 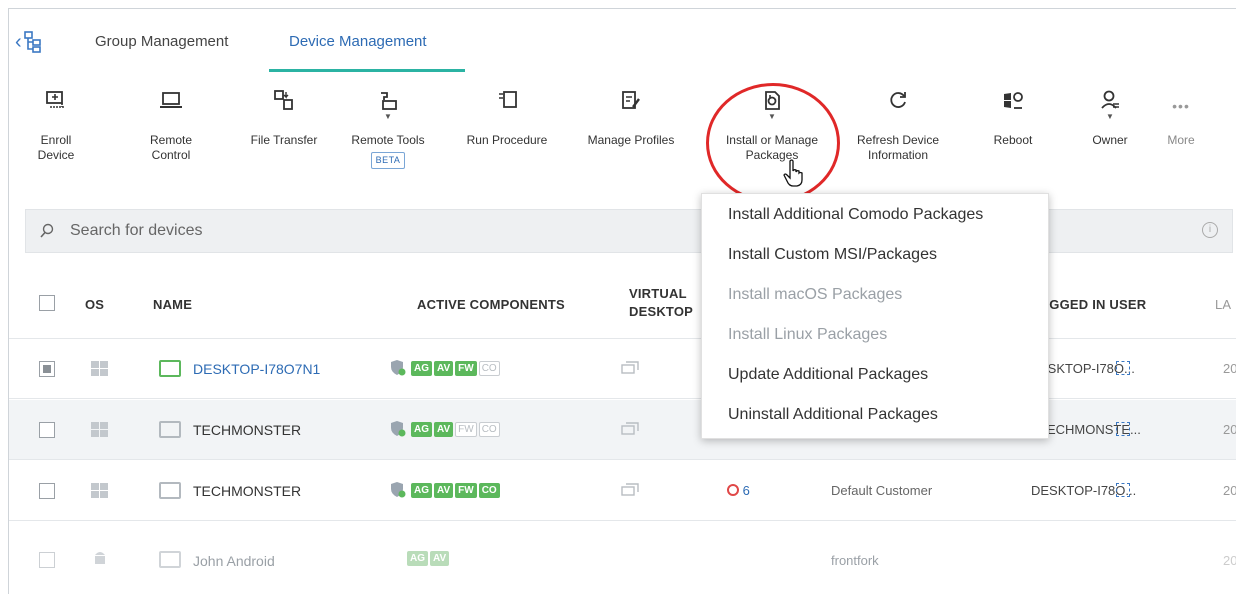 What do you see at coordinates (1013, 100) in the screenshot?
I see `reboot-icon` at bounding box center [1013, 100].